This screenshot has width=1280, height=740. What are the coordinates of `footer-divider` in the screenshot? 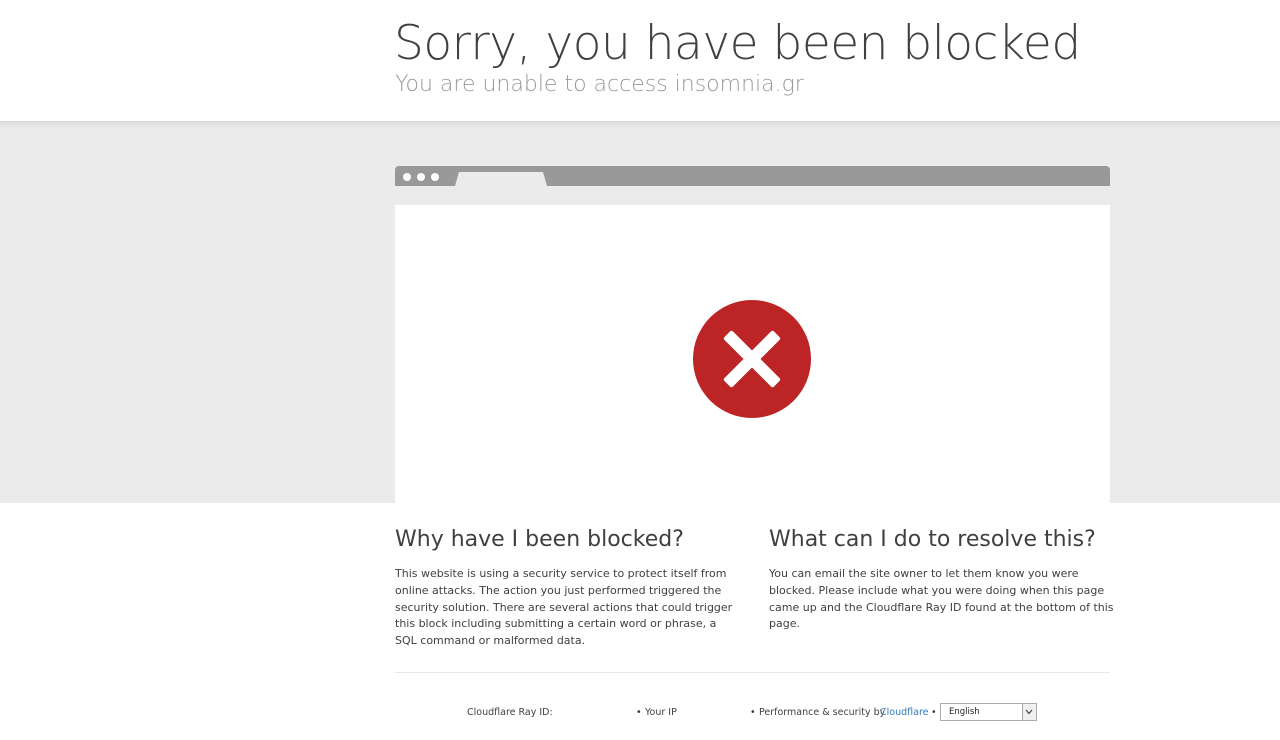 It's located at (752, 672).